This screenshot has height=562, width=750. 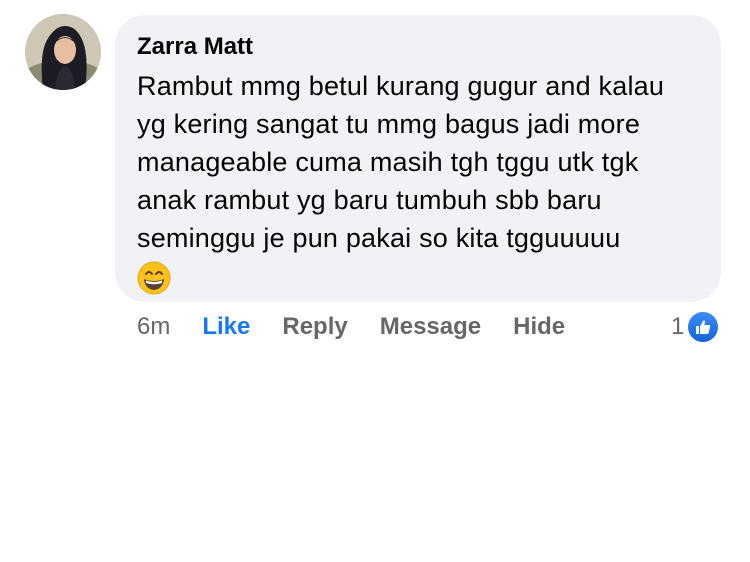 I want to click on reaction-count: 1, so click(x=678, y=326).